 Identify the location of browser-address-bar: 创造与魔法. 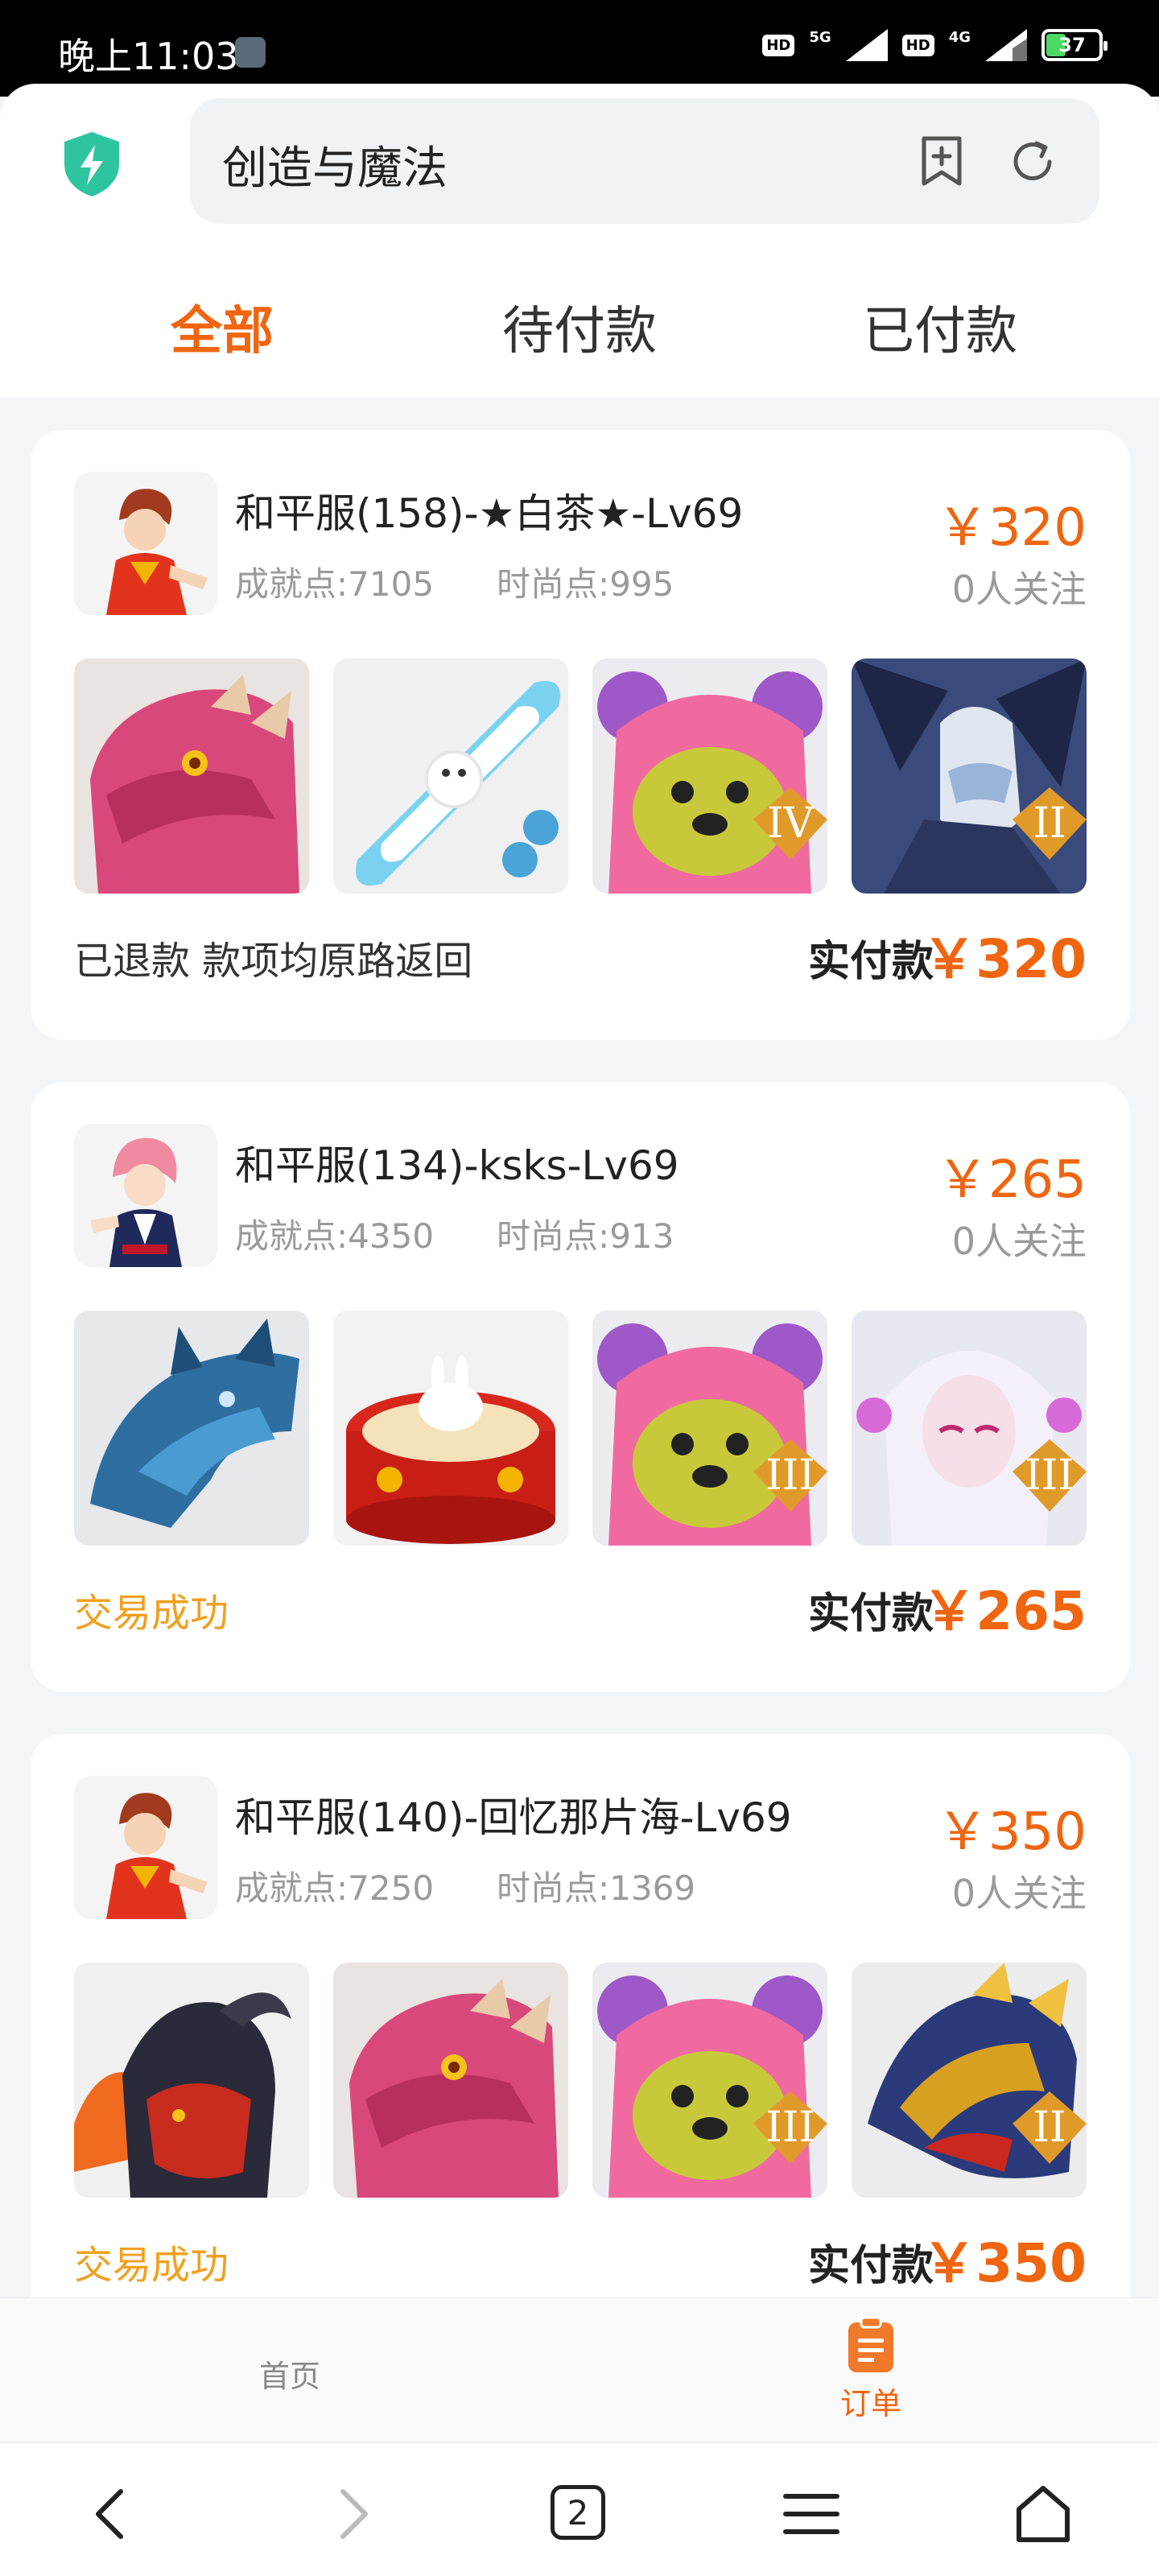
(579, 167).